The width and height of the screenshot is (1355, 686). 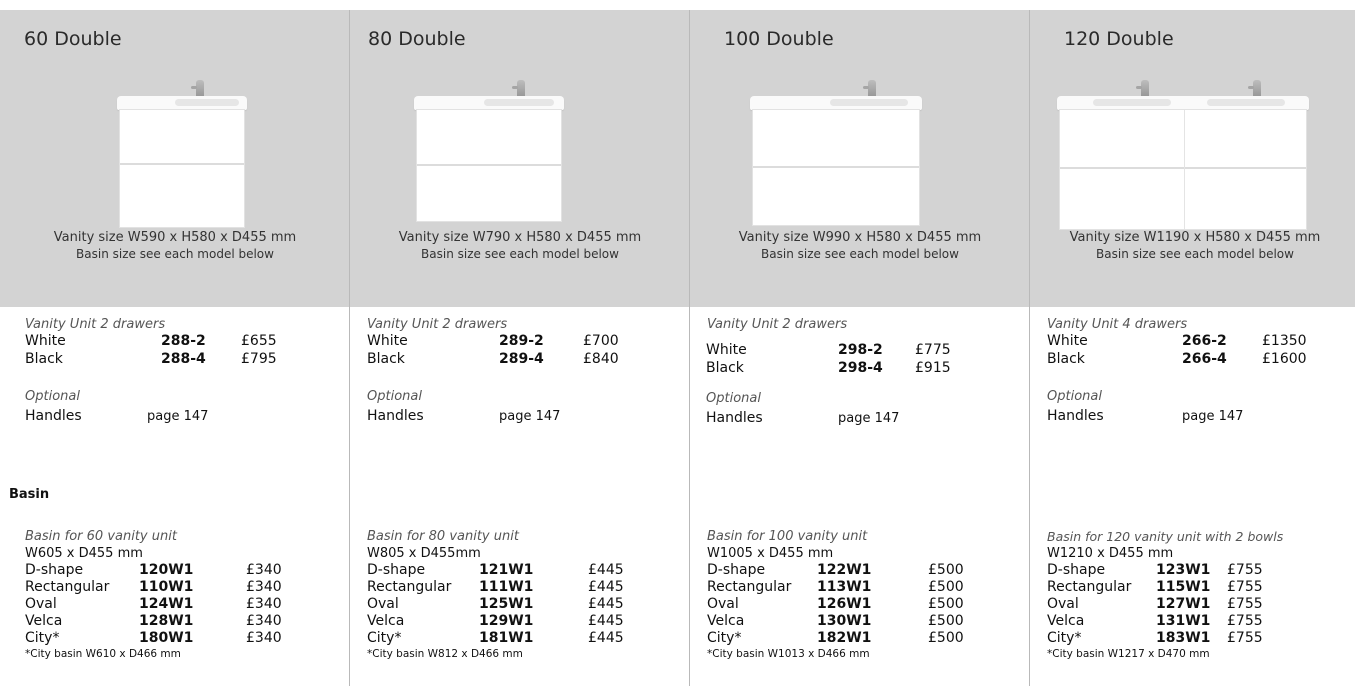 What do you see at coordinates (521, 341) in the screenshot?
I see `unit-code: 289-2` at bounding box center [521, 341].